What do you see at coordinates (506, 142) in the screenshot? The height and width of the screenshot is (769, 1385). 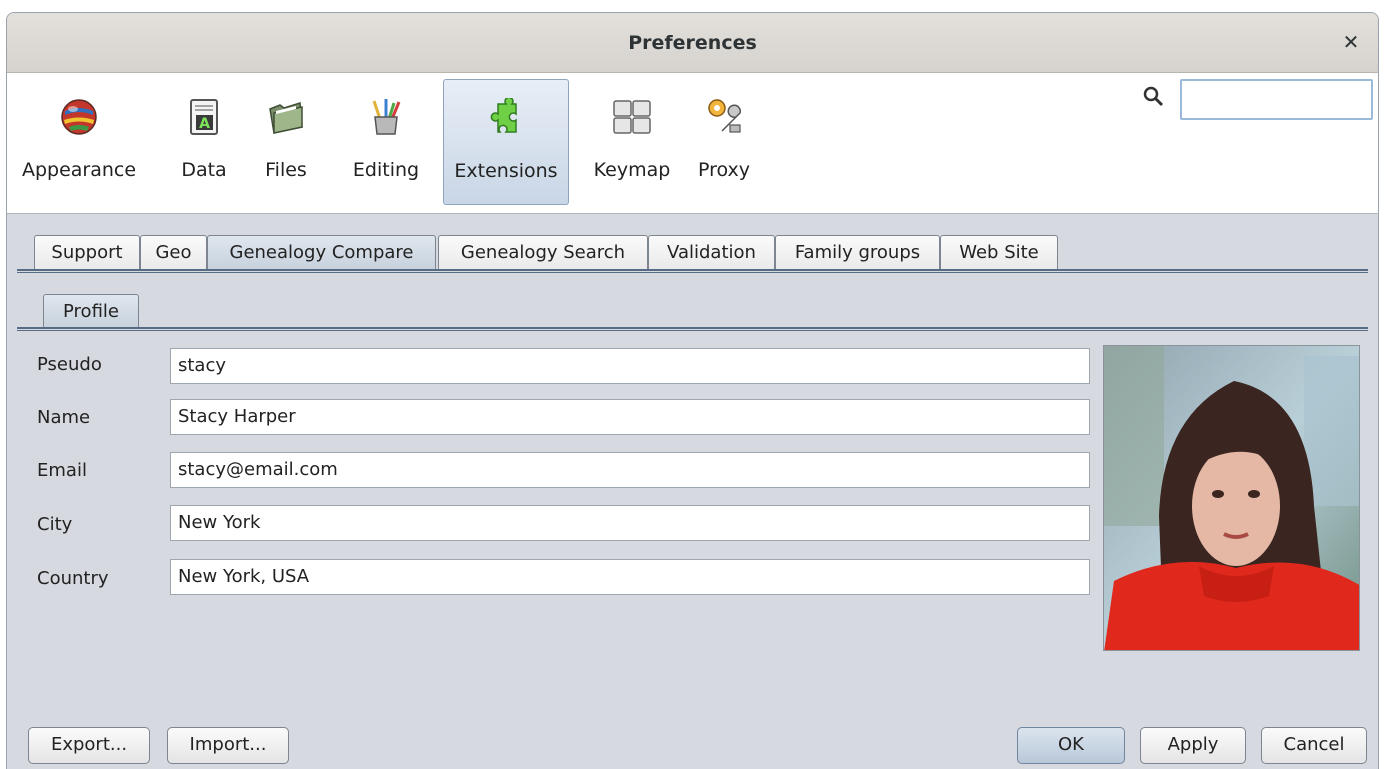 I see `toolbar-extensions: Extensions` at bounding box center [506, 142].